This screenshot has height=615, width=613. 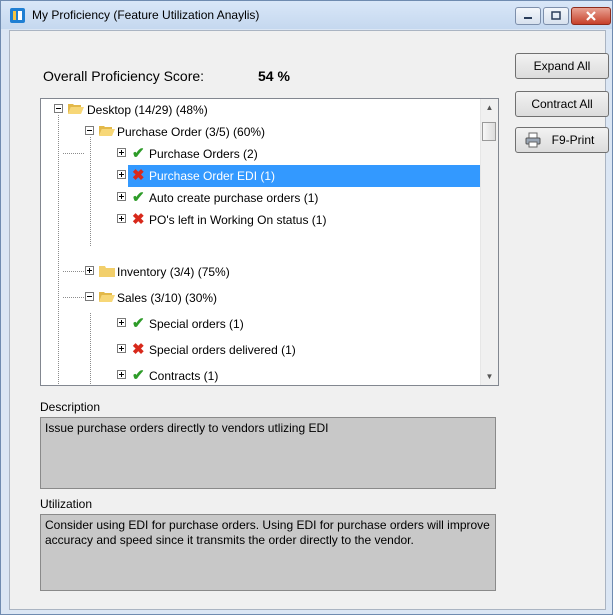 What do you see at coordinates (107, 271) in the screenshot?
I see `folder-closed-icon` at bounding box center [107, 271].